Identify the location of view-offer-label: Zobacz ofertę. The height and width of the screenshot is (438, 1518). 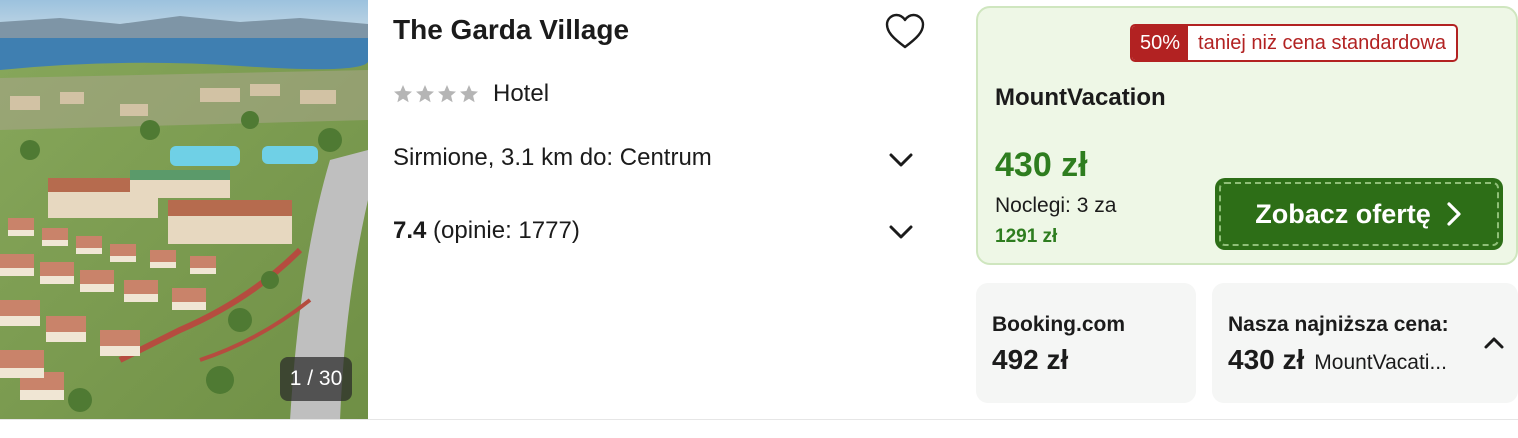
(1343, 213).